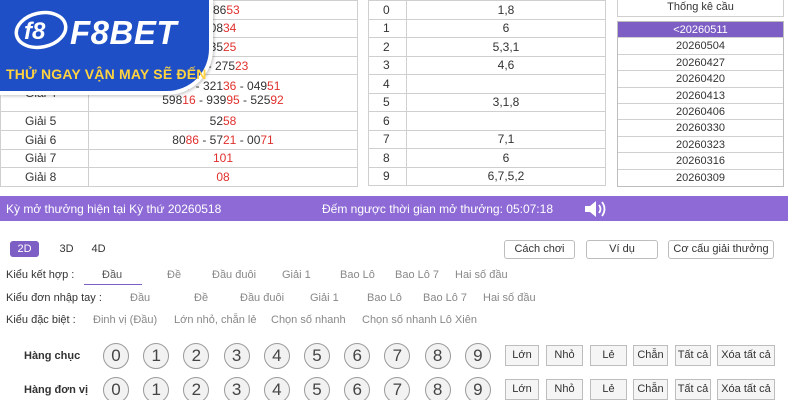 The width and height of the screenshot is (800, 400). What do you see at coordinates (700, 112) in the screenshot?
I see `stats-period-item: 20260406` at bounding box center [700, 112].